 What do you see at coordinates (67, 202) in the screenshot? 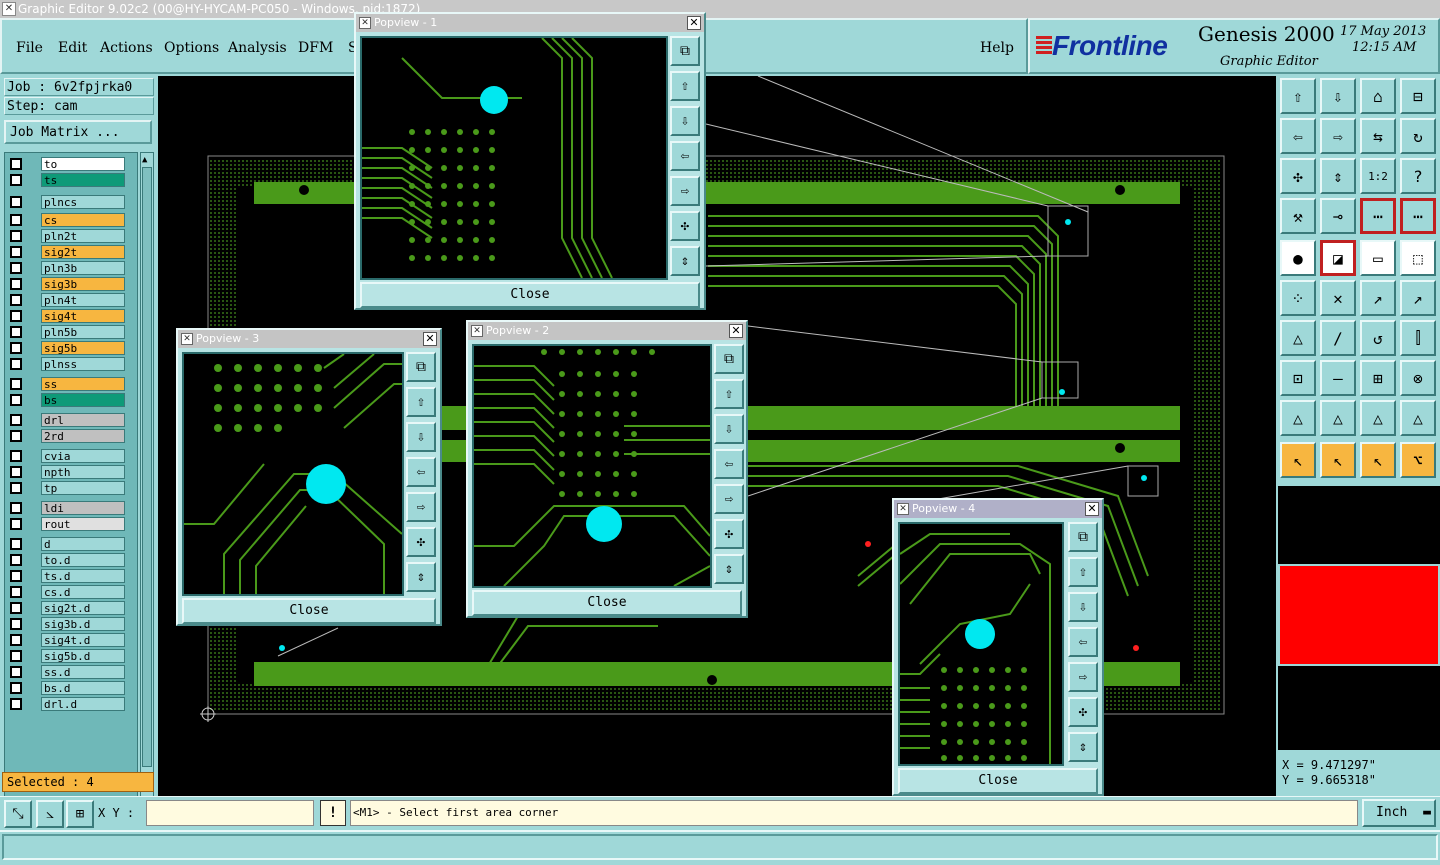
I see `layer-row-plncs: plncs` at bounding box center [67, 202].